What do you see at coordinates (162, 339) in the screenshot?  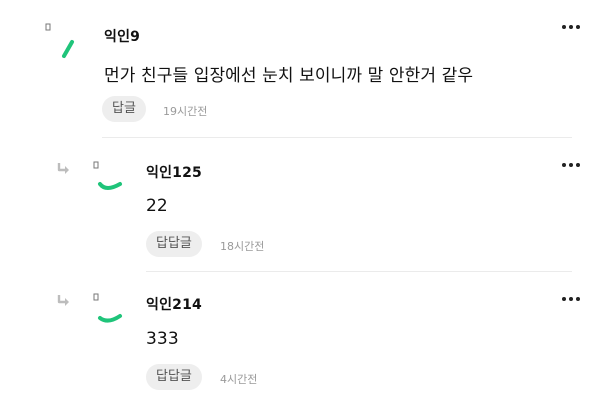 I see `comment-text: 333` at bounding box center [162, 339].